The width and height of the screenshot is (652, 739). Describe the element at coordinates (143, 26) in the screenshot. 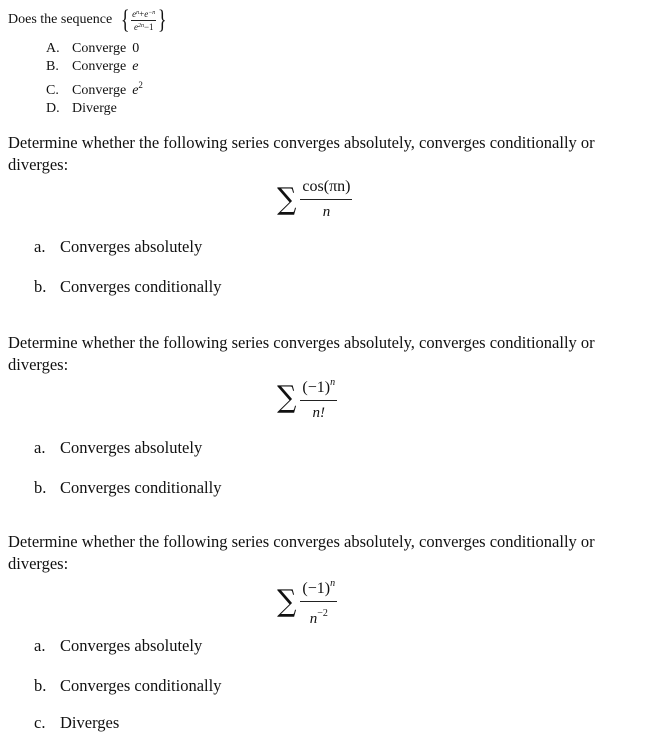

I see `sequence-denominator: e2n−1` at that location.